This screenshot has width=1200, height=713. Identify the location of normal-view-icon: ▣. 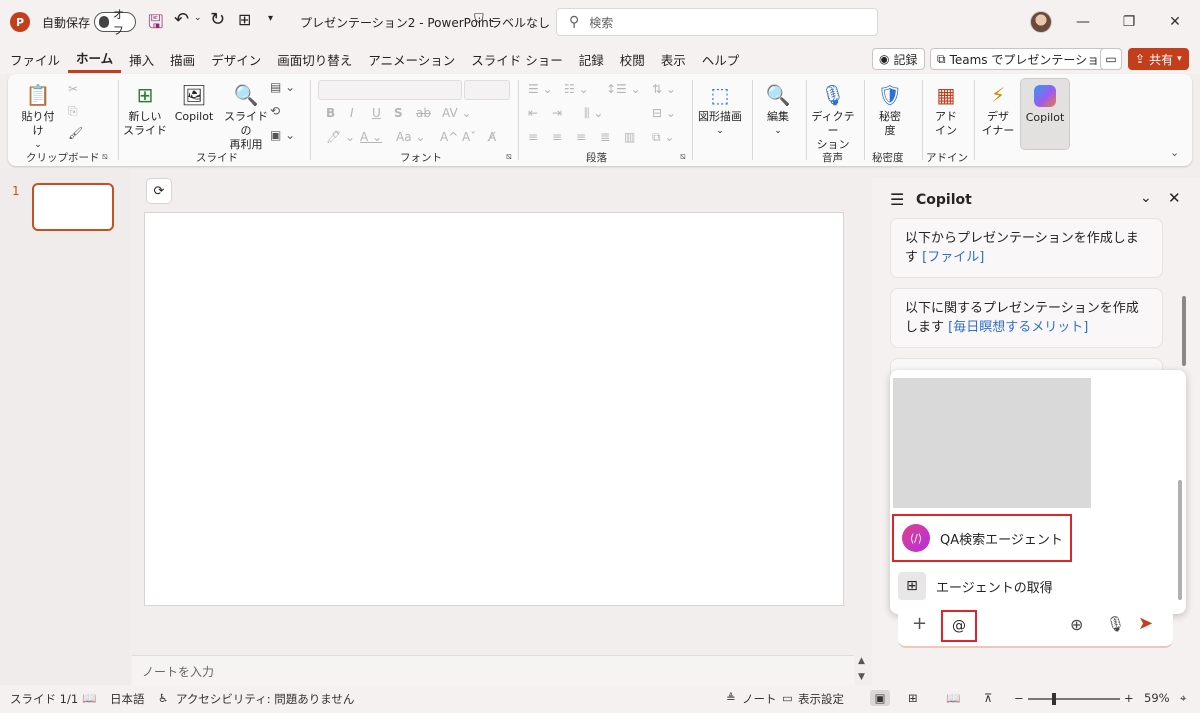
(880, 698).